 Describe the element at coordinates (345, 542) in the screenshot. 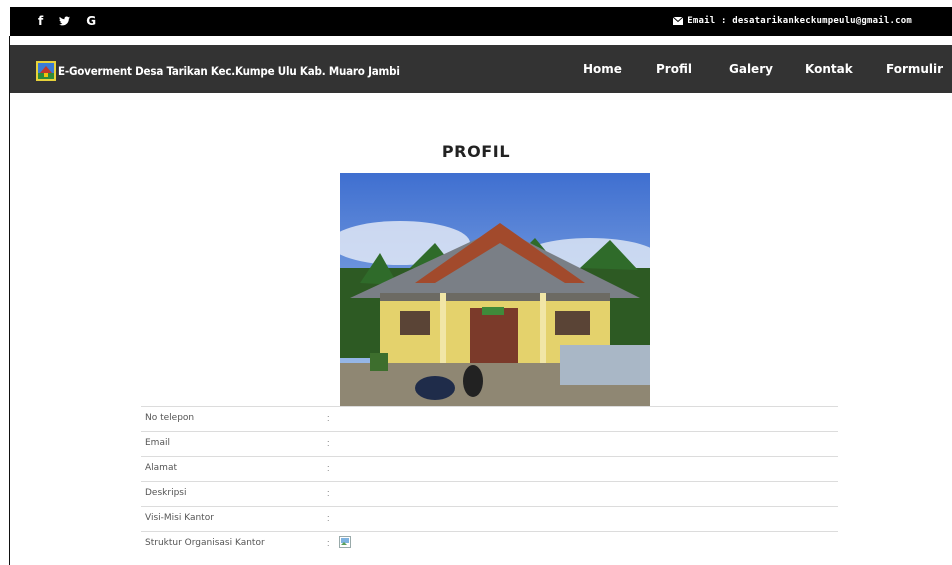

I see `broken-image-icon` at that location.